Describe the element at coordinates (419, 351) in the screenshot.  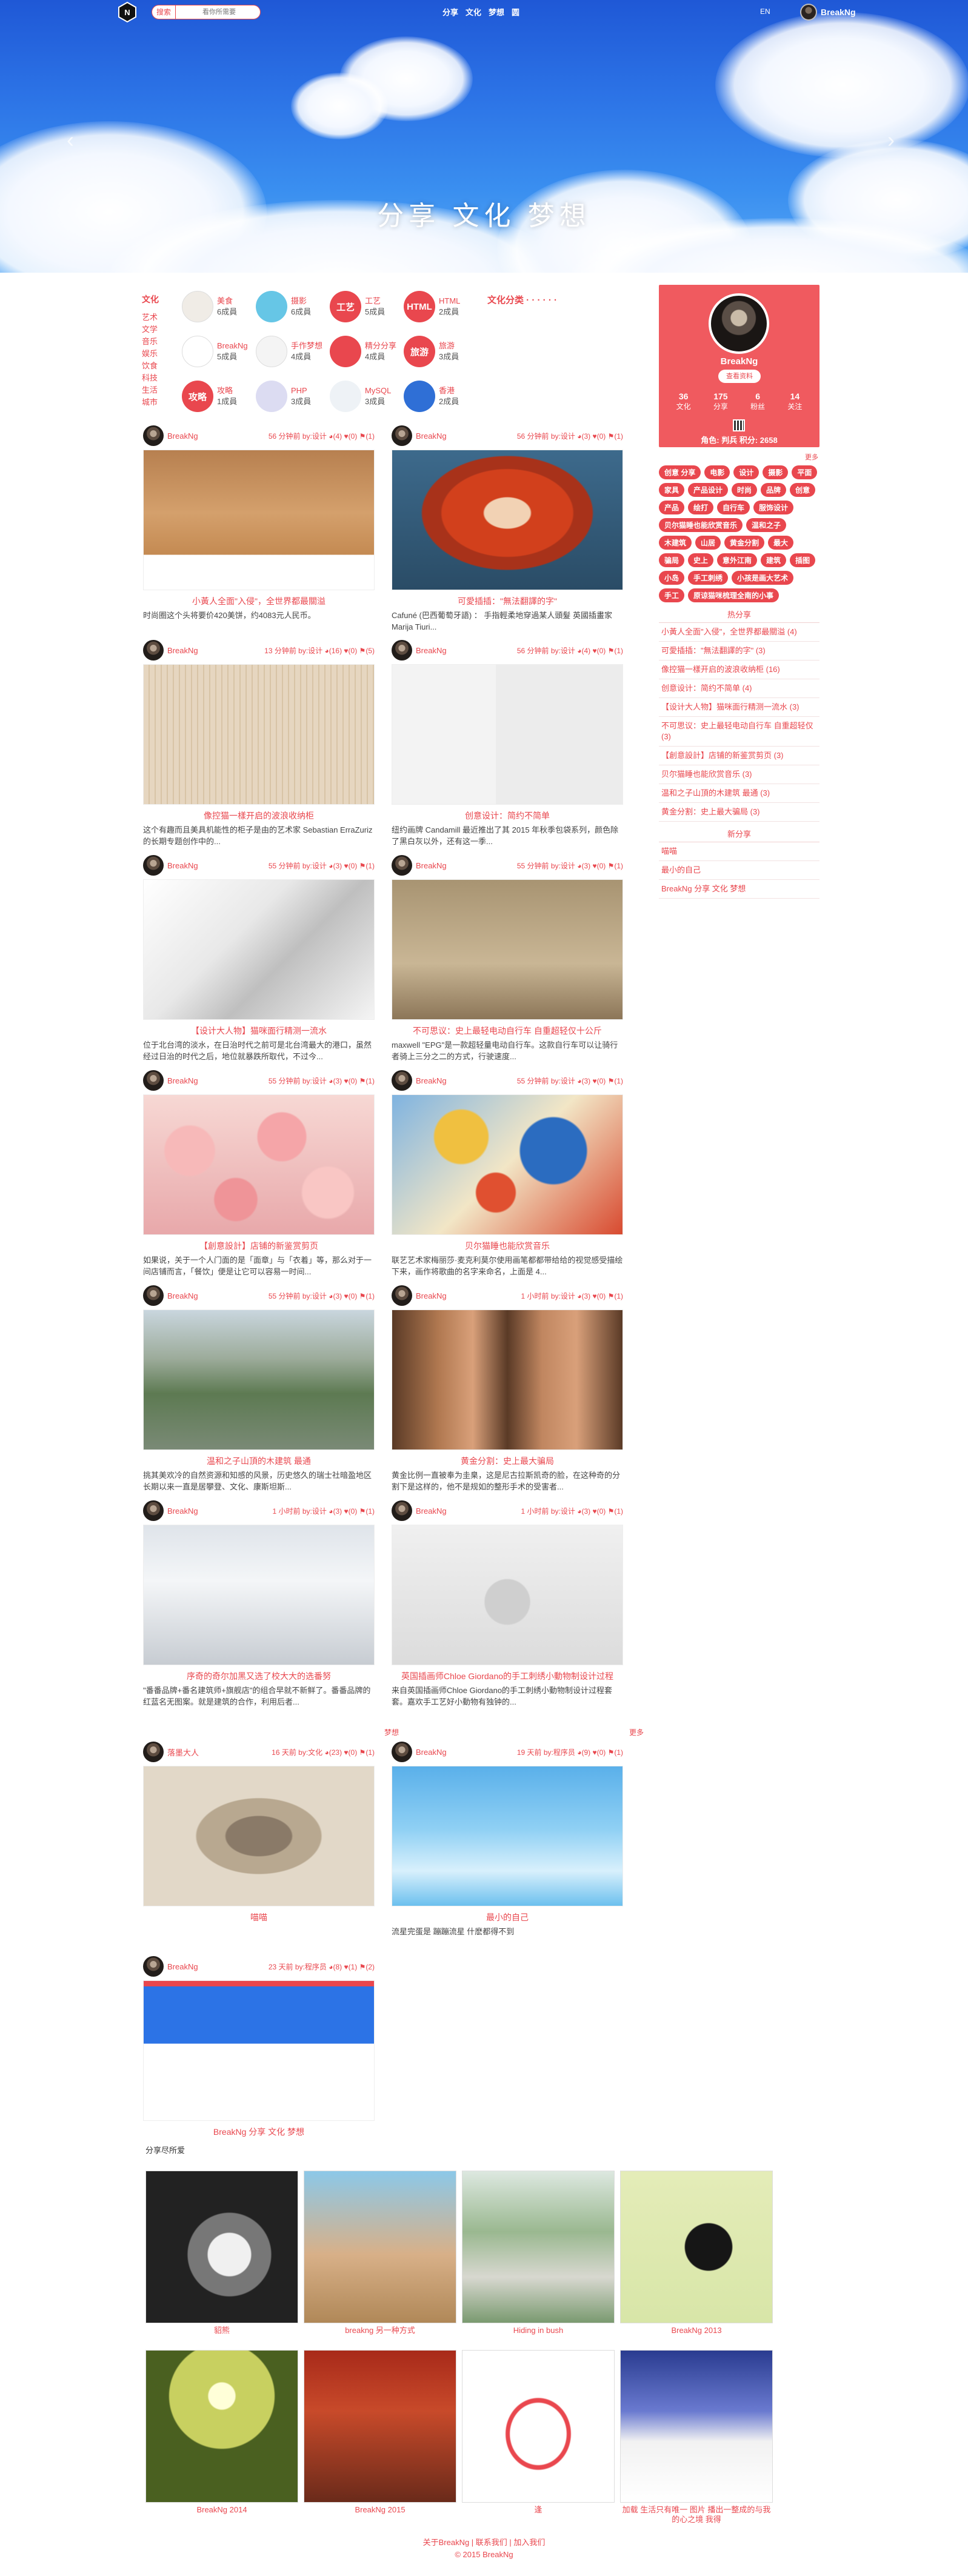
I see `travel-icon: 旅游` at that location.